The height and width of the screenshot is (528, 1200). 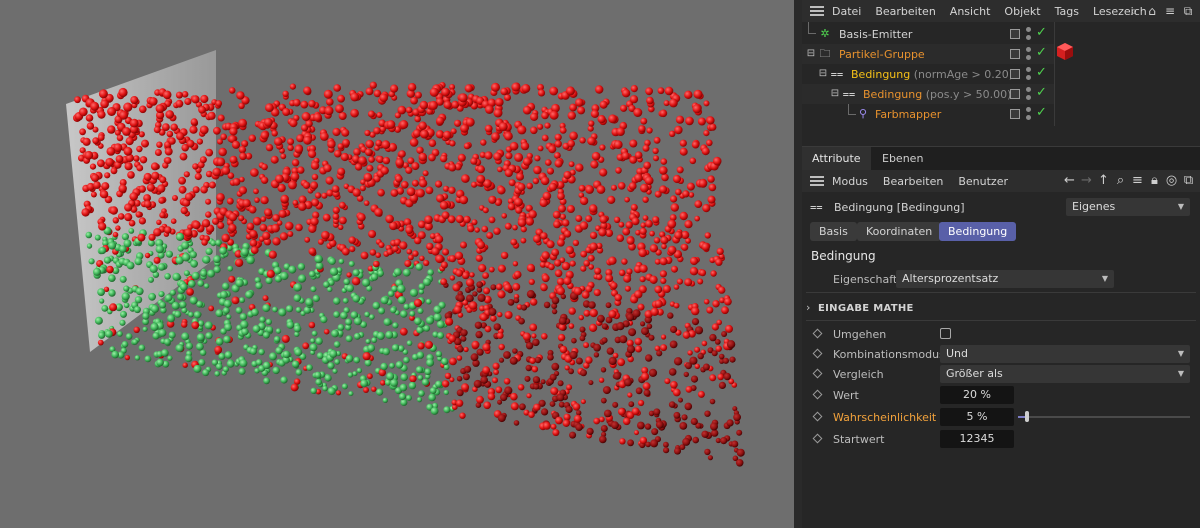 What do you see at coordinates (836, 159) in the screenshot?
I see `tab-attribute: Attribute` at bounding box center [836, 159].